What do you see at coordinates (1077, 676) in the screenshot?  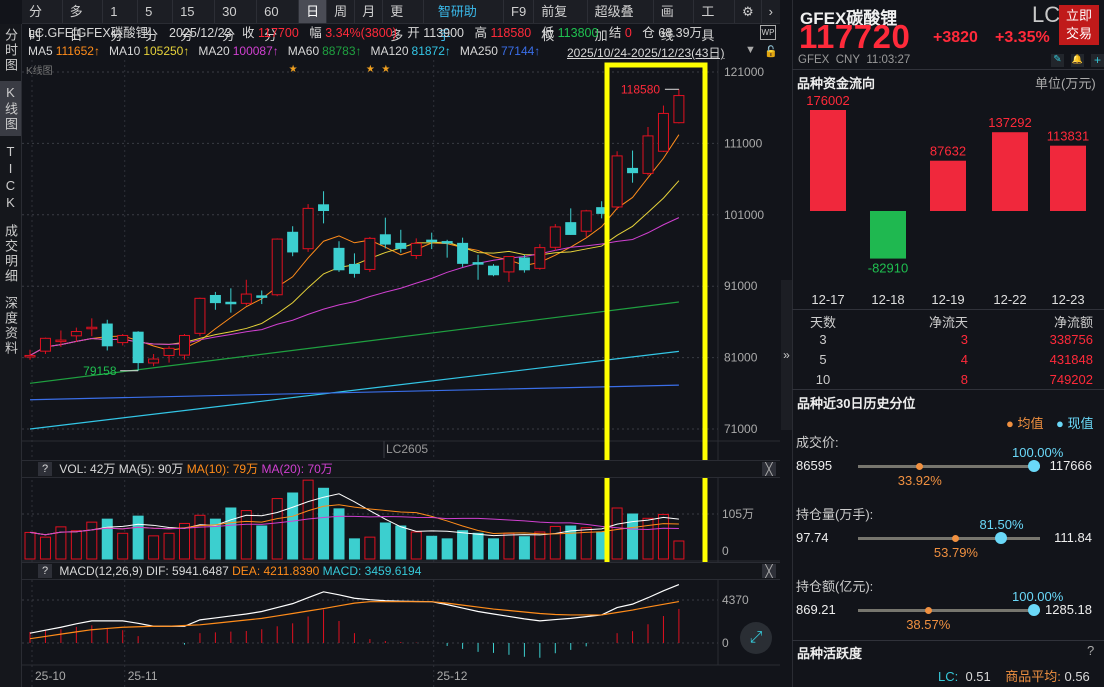 I see `avg-value: 0.56` at bounding box center [1077, 676].